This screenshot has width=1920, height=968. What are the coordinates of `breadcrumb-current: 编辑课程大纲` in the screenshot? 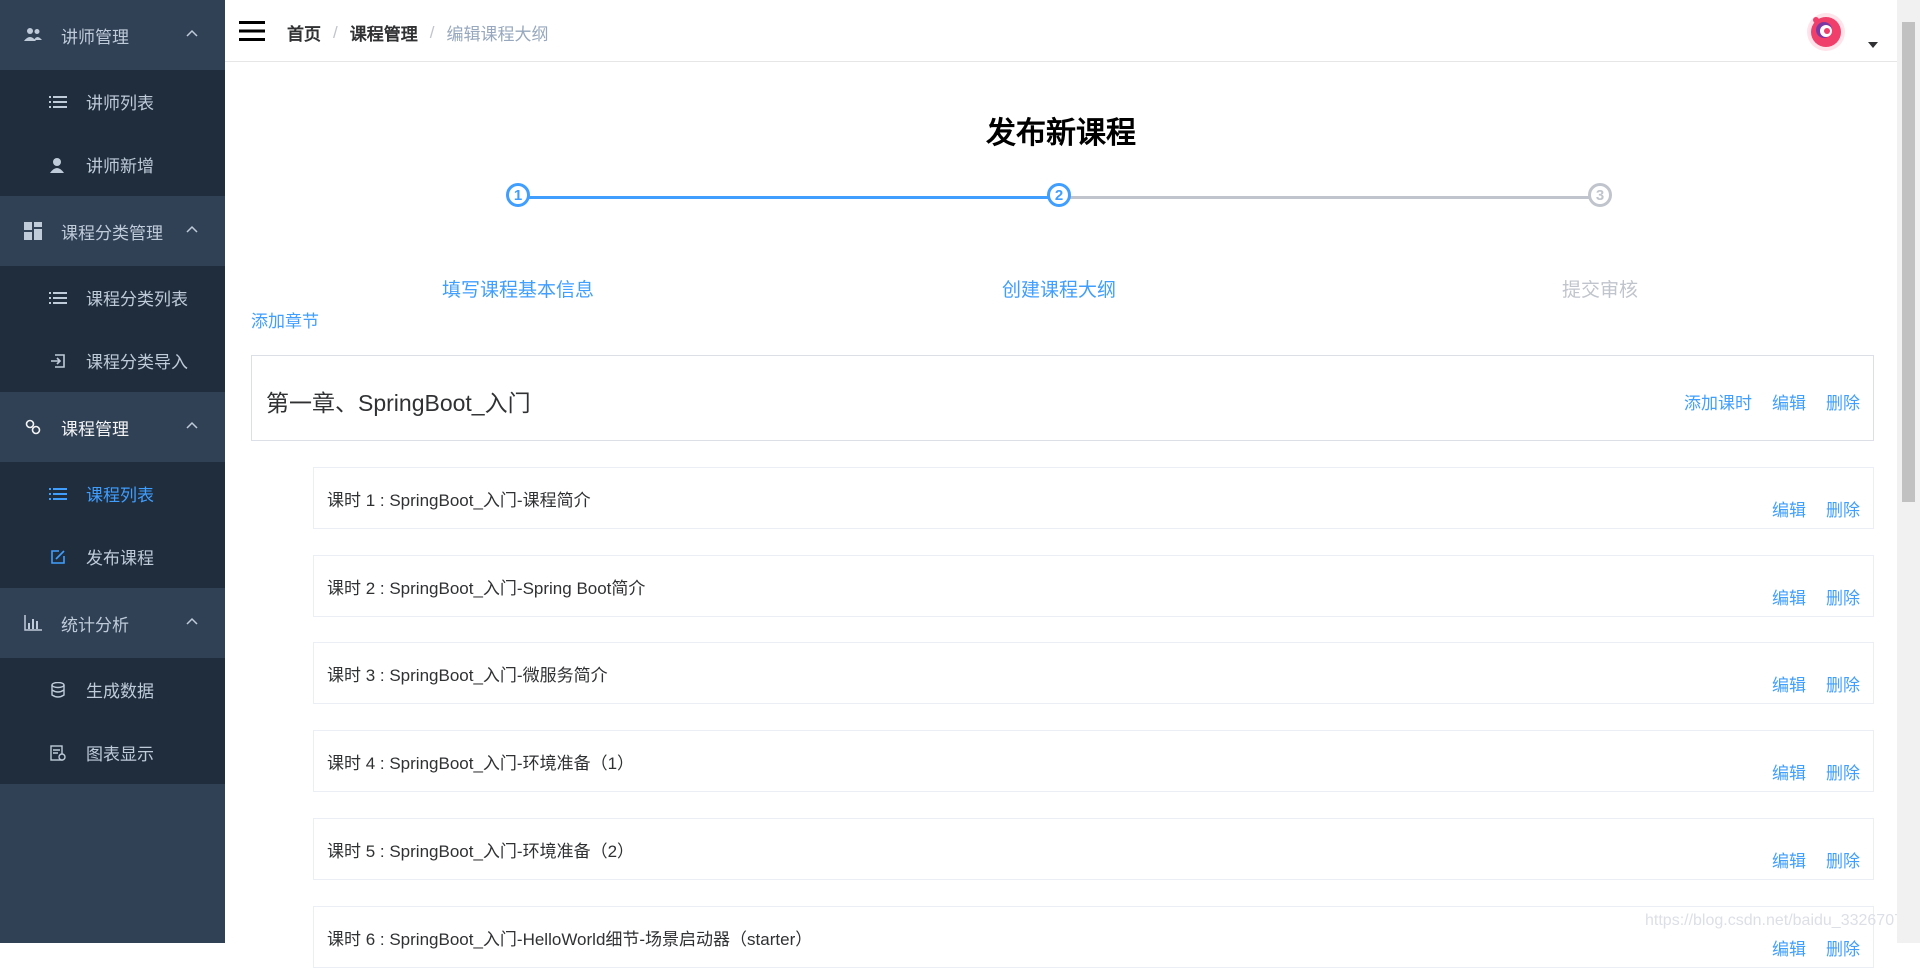 It's located at (497, 34).